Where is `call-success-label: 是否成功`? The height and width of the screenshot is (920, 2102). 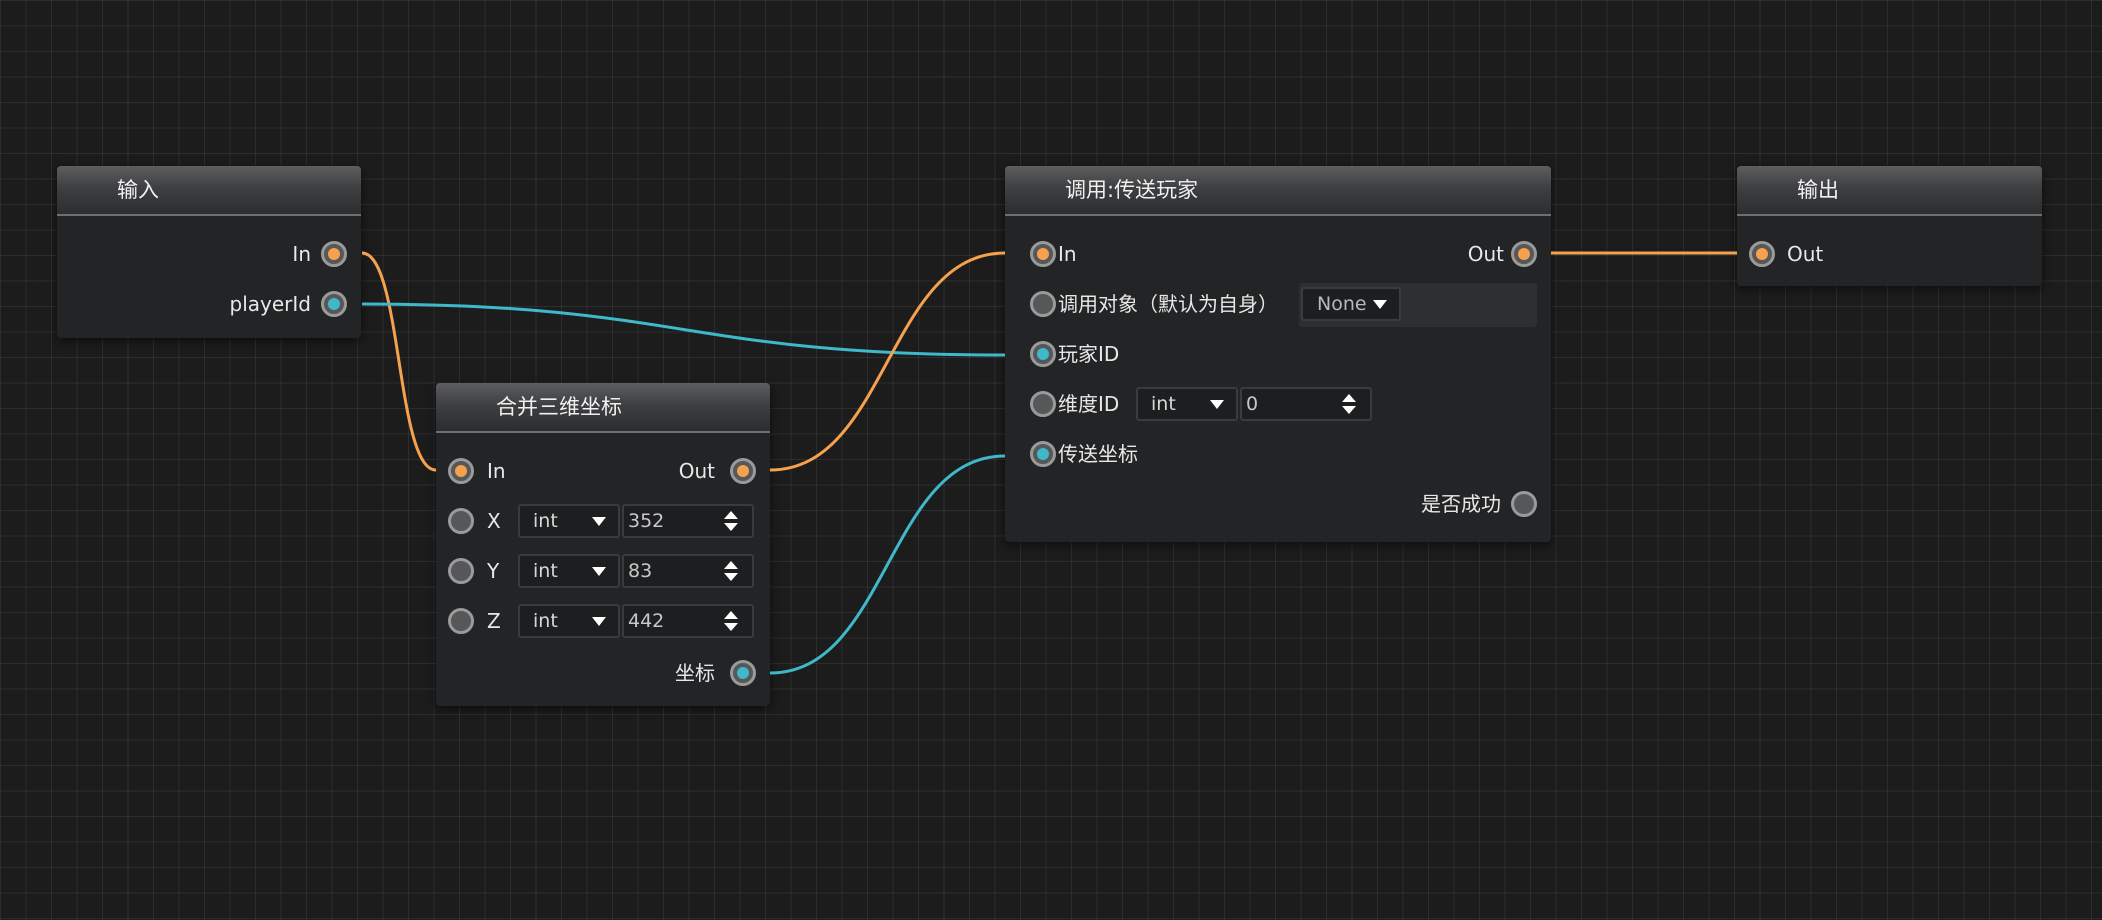 call-success-label: 是否成功 is located at coordinates (1461, 504).